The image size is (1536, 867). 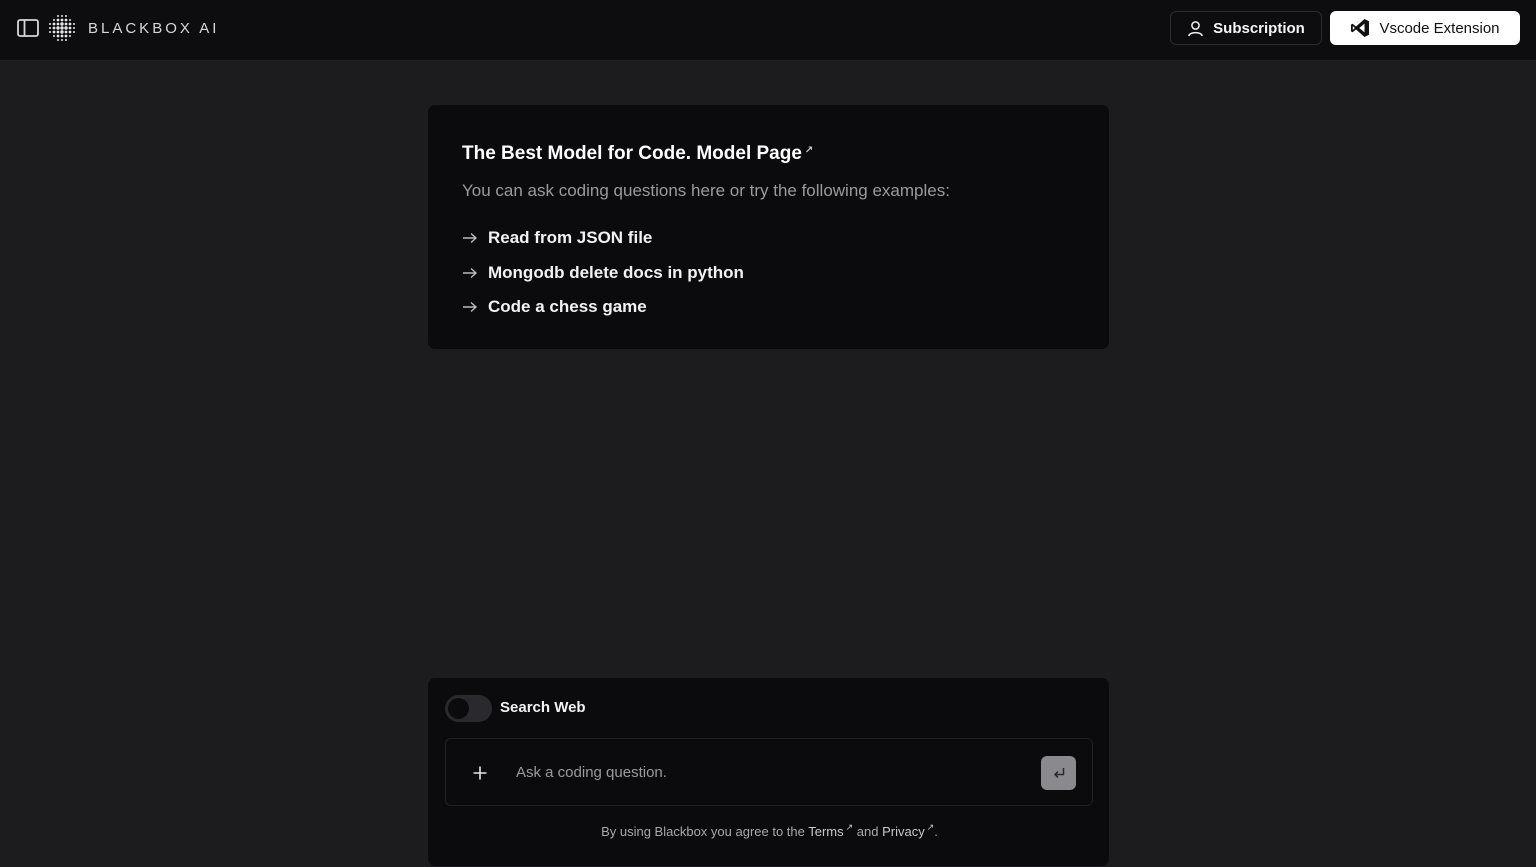 What do you see at coordinates (826, 831) in the screenshot?
I see `terms-label: Terms` at bounding box center [826, 831].